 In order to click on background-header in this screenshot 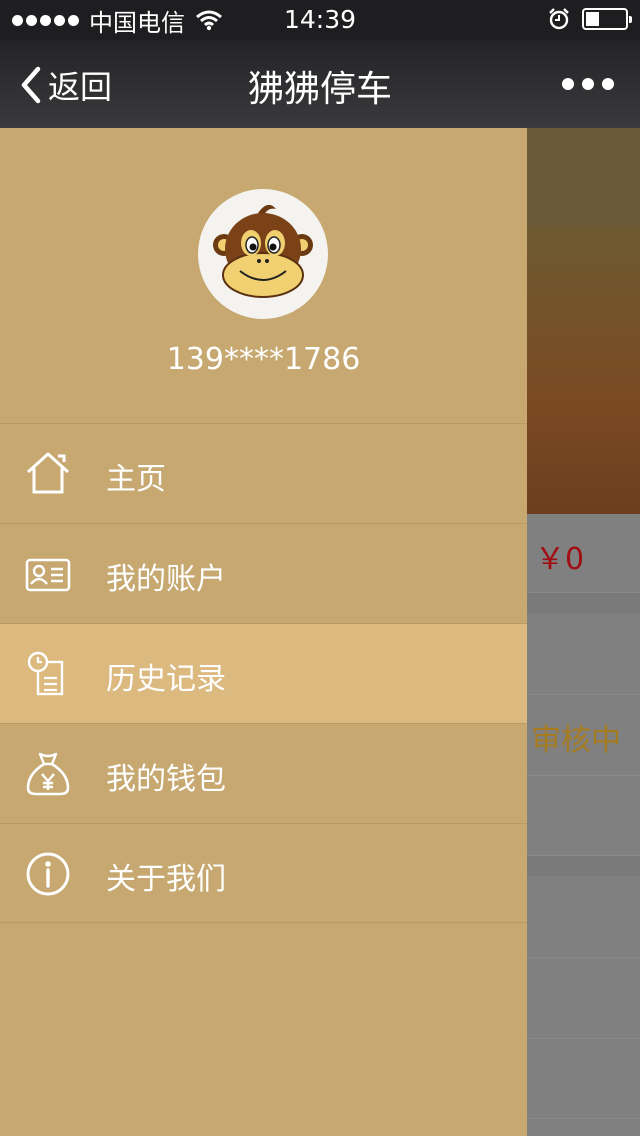, I will do `click(583, 177)`.